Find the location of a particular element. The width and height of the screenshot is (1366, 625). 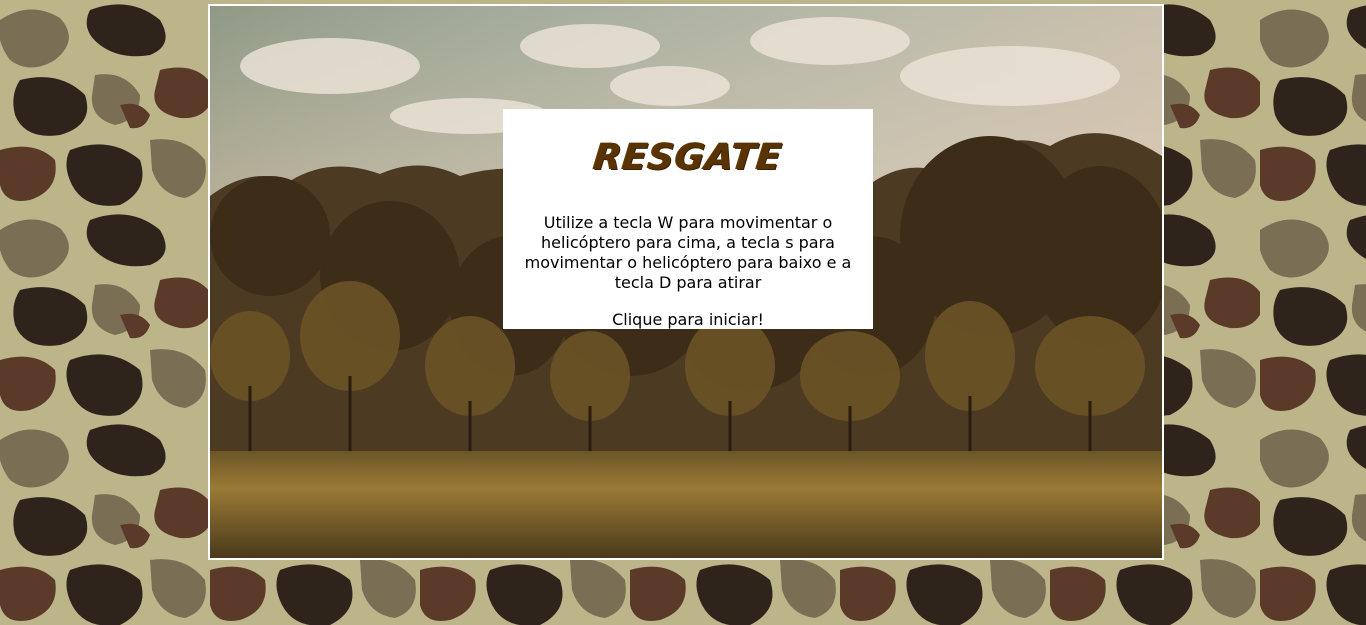

start-prompt: Clique para iniciar! is located at coordinates (688, 320).